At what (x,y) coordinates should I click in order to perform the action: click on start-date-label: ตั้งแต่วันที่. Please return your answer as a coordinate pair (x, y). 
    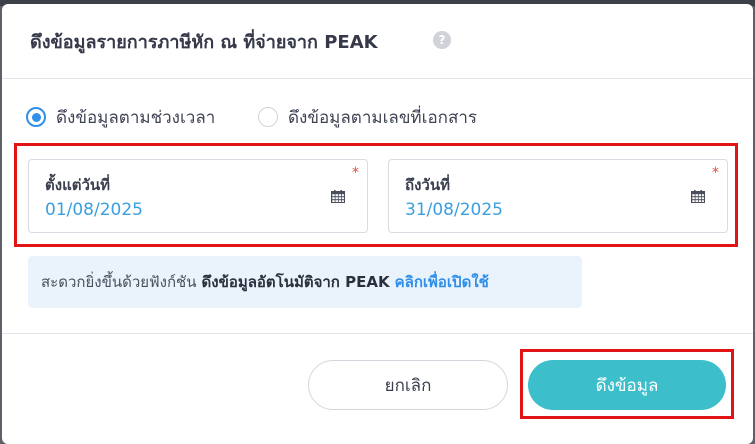
    Looking at the image, I should click on (78, 185).